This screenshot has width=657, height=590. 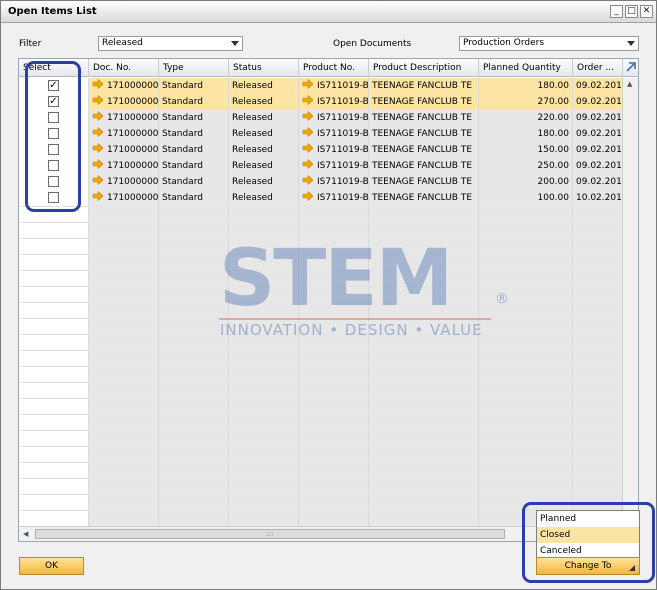 I want to click on cell-status: Released, so click(x=264, y=182).